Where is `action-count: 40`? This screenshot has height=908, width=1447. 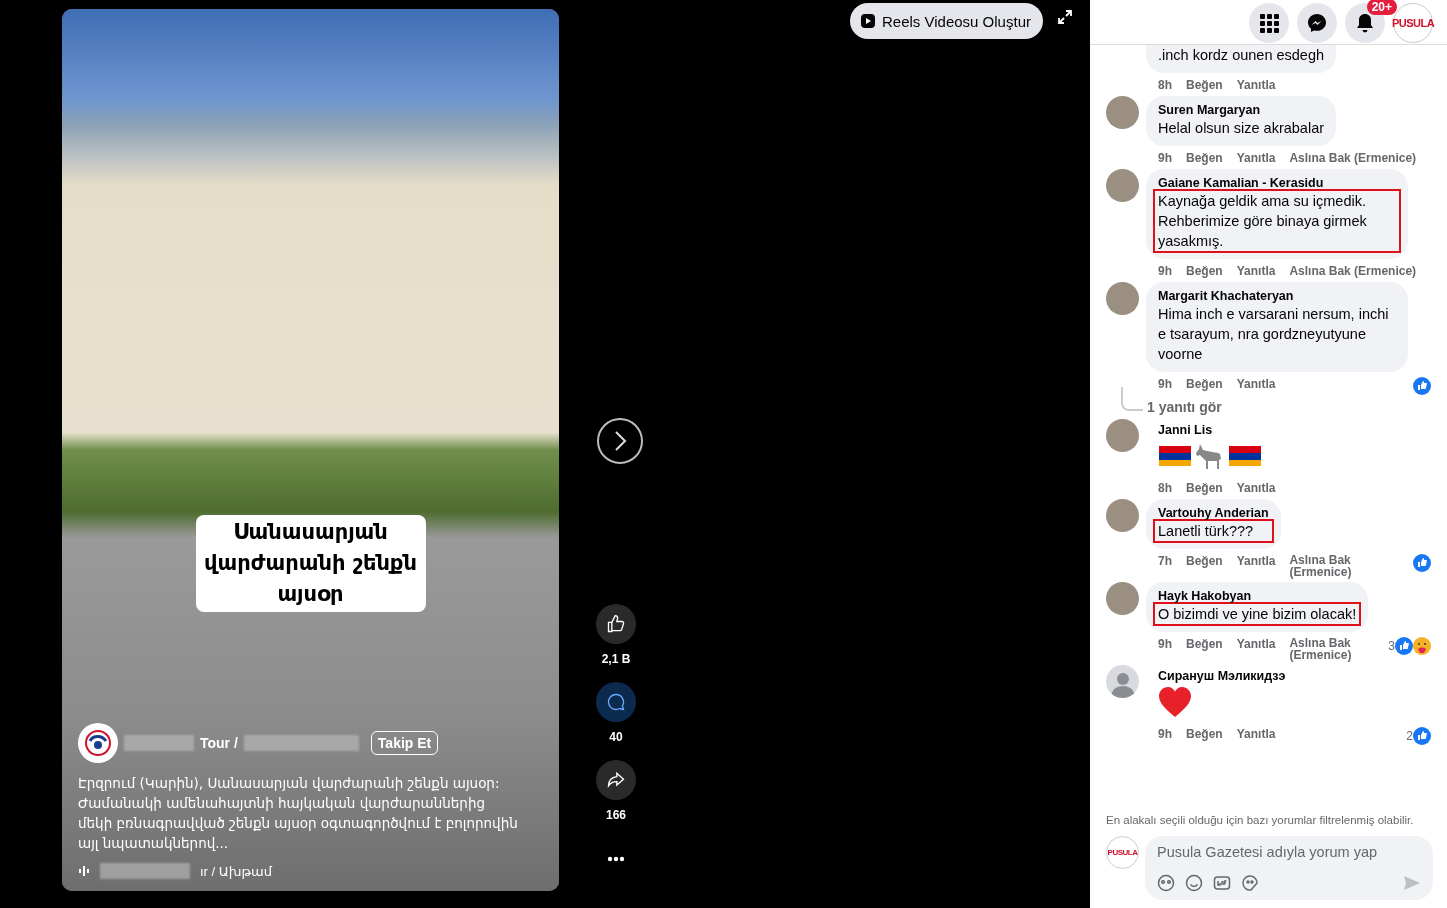 action-count: 40 is located at coordinates (616, 737).